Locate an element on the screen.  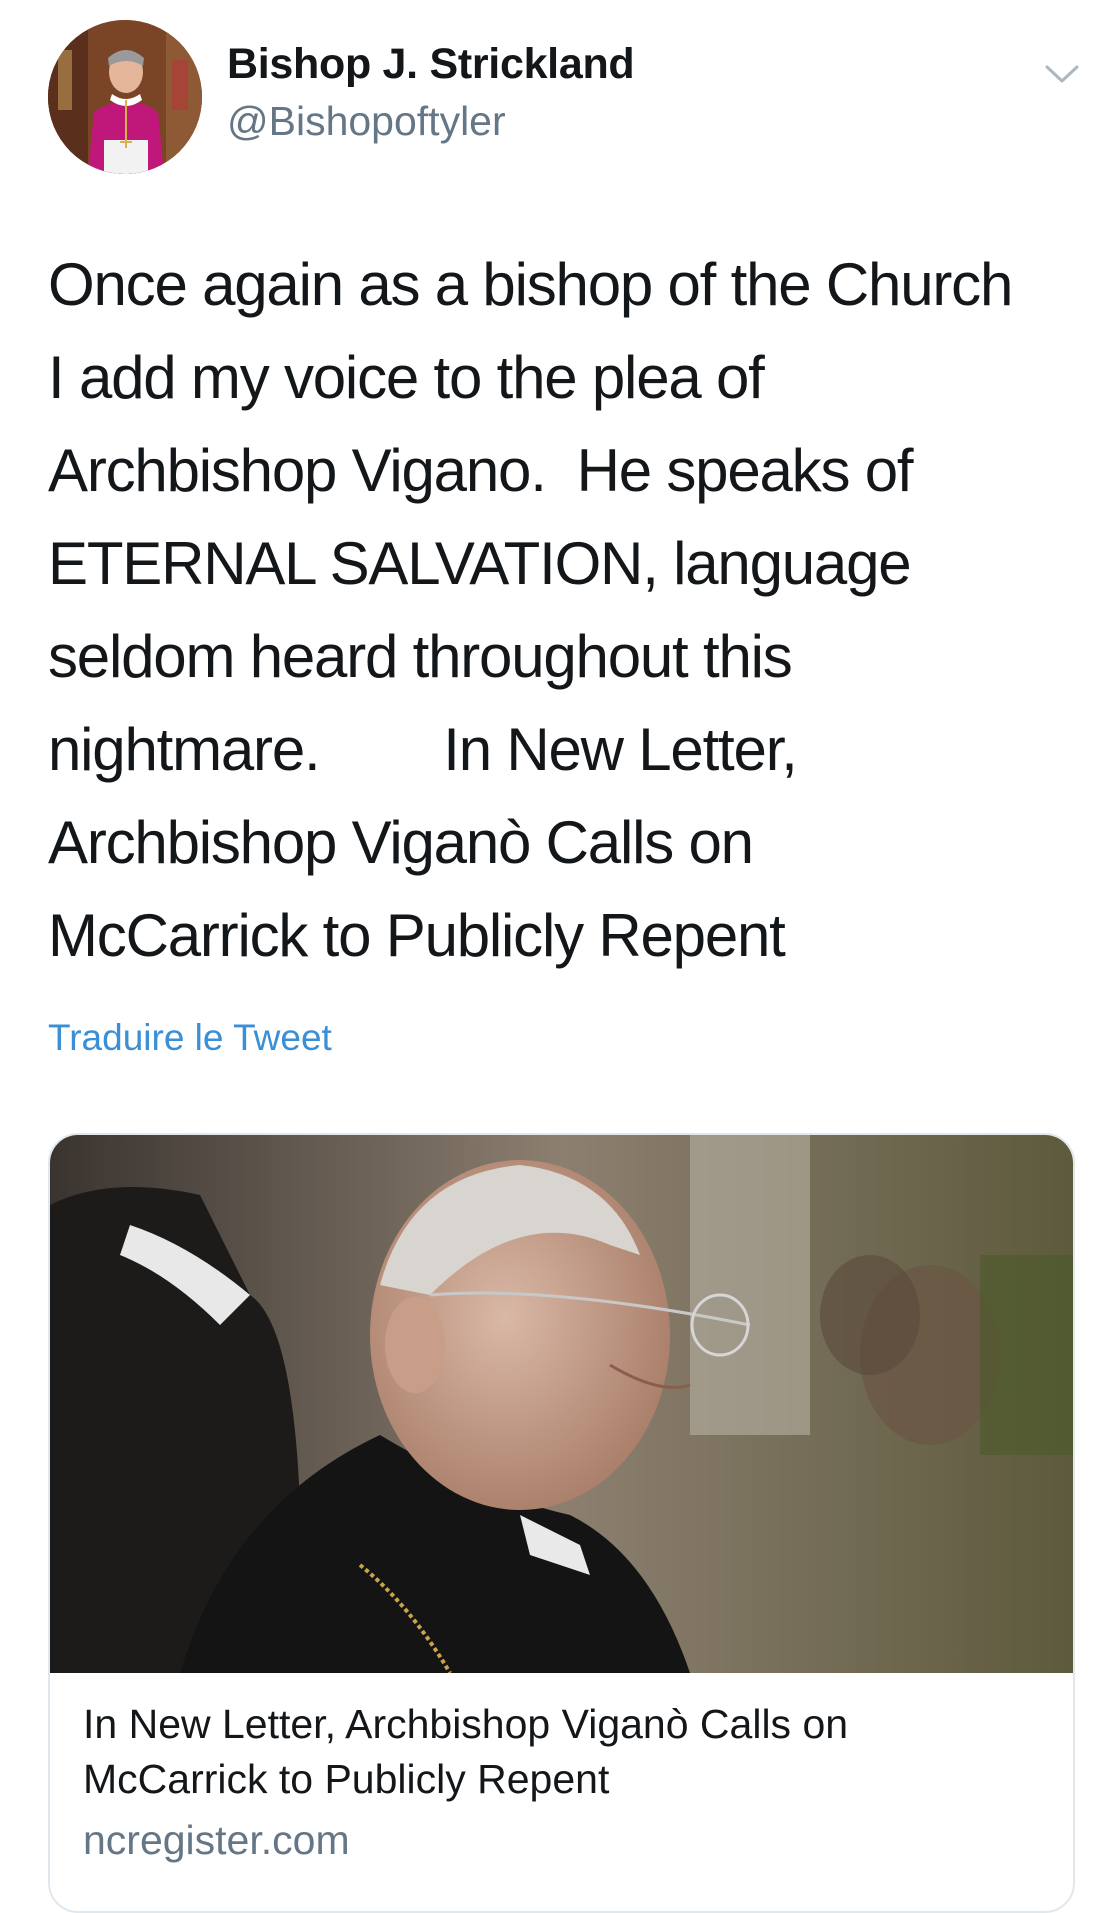
tweet-text-line: Archbishop Vigano. He speaks of is located at coordinates (481, 470).